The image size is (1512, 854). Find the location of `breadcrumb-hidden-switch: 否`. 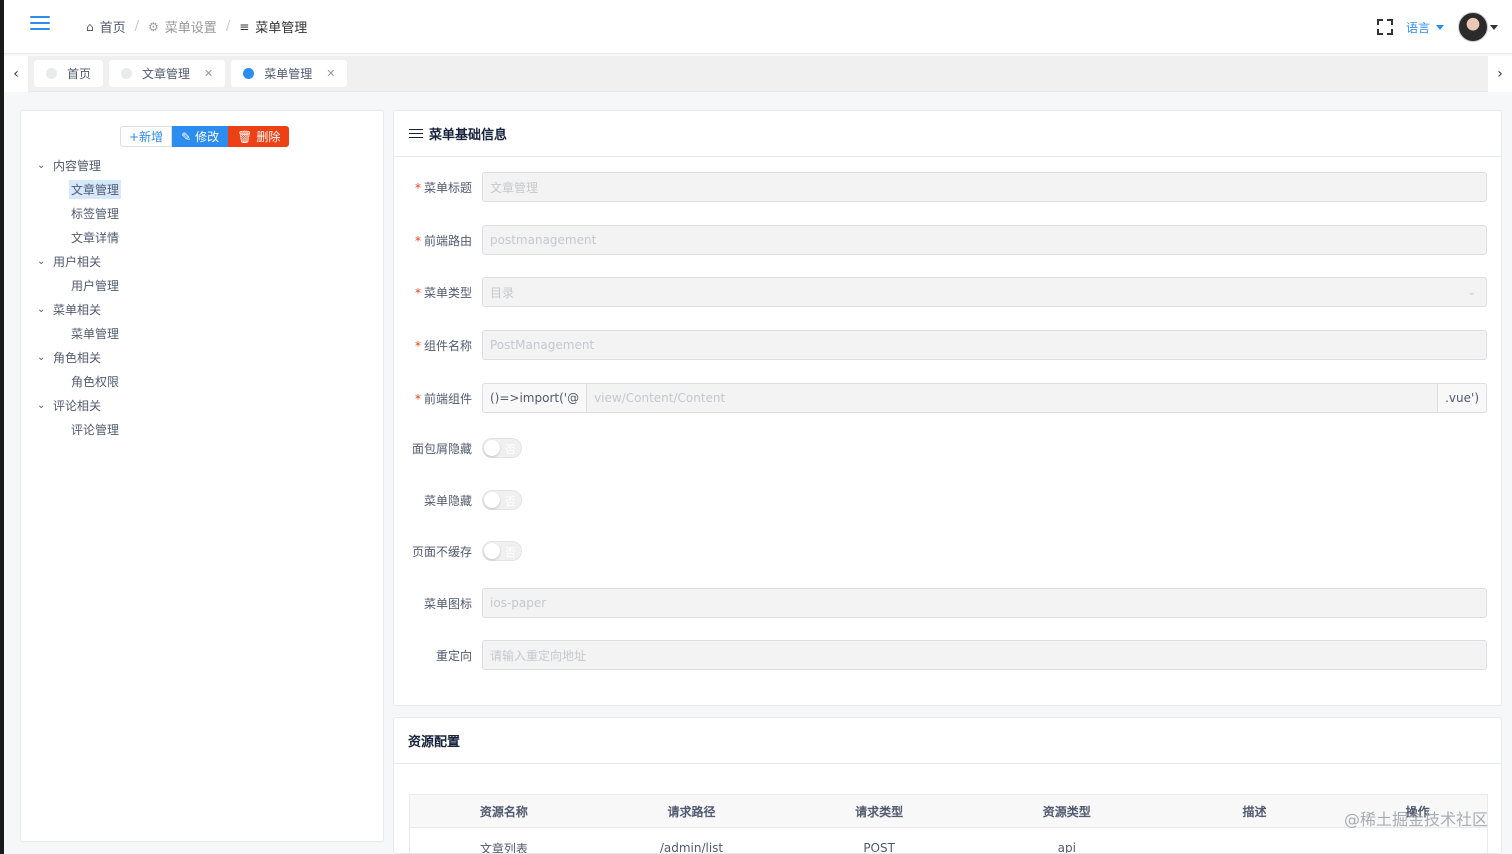

breadcrumb-hidden-switch: 否 is located at coordinates (502, 448).